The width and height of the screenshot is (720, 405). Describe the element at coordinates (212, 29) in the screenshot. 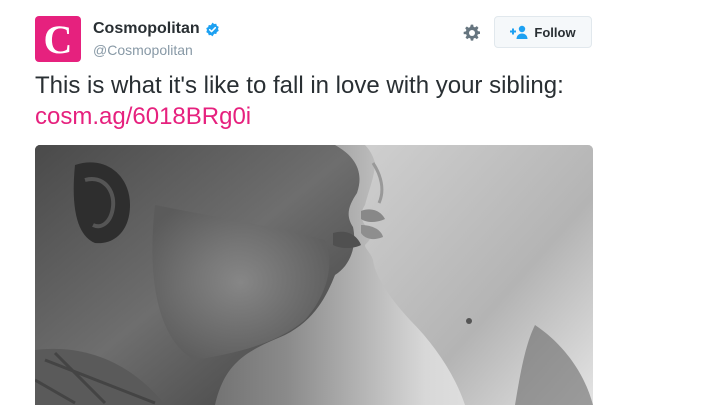

I see `verified-badge-icon` at that location.